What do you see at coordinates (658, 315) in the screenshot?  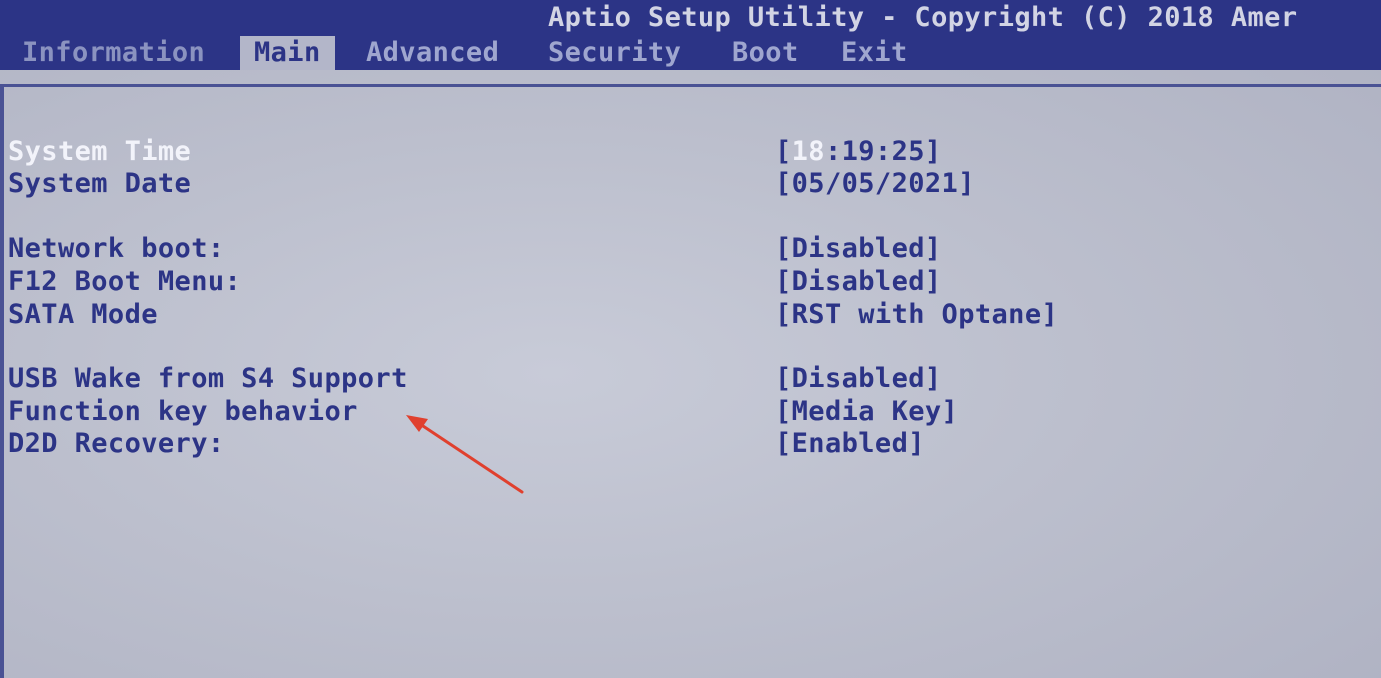 I see `setting-sata-mode: SATA Mode [RST with Optane]` at bounding box center [658, 315].